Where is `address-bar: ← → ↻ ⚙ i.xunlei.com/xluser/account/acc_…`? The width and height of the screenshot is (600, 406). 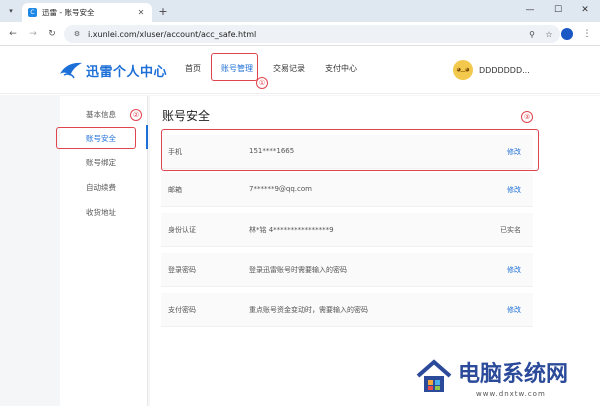 address-bar: ← → ↻ ⚙ i.xunlei.com/xluser/account/acc_… is located at coordinates (300, 34).